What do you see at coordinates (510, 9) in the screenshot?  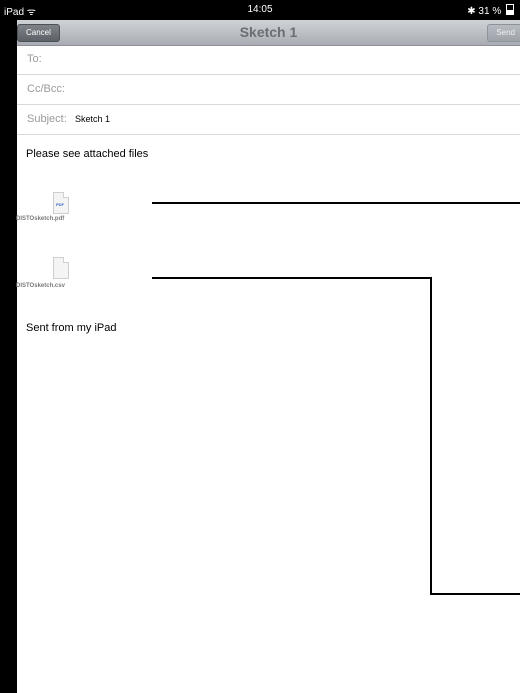 I see `battery-icon` at bounding box center [510, 9].